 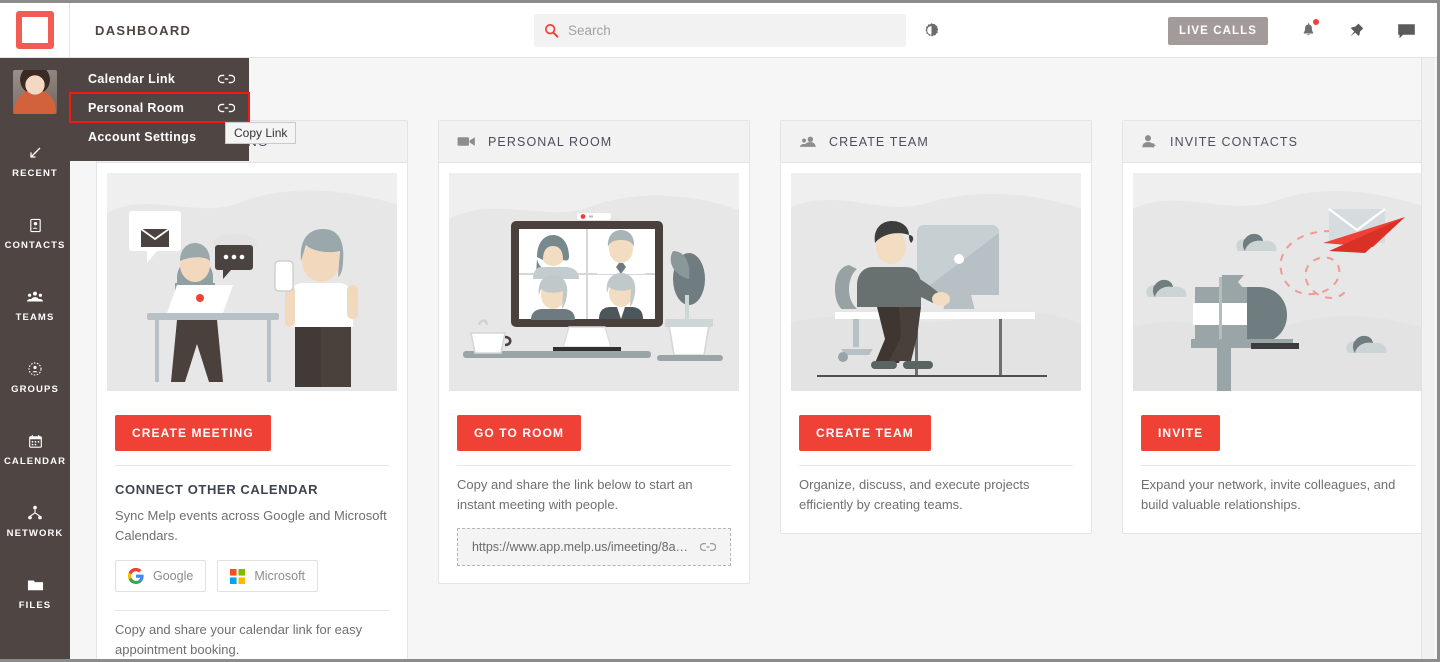 I want to click on card-header: INVITE CONTACTS, so click(x=1278, y=142).